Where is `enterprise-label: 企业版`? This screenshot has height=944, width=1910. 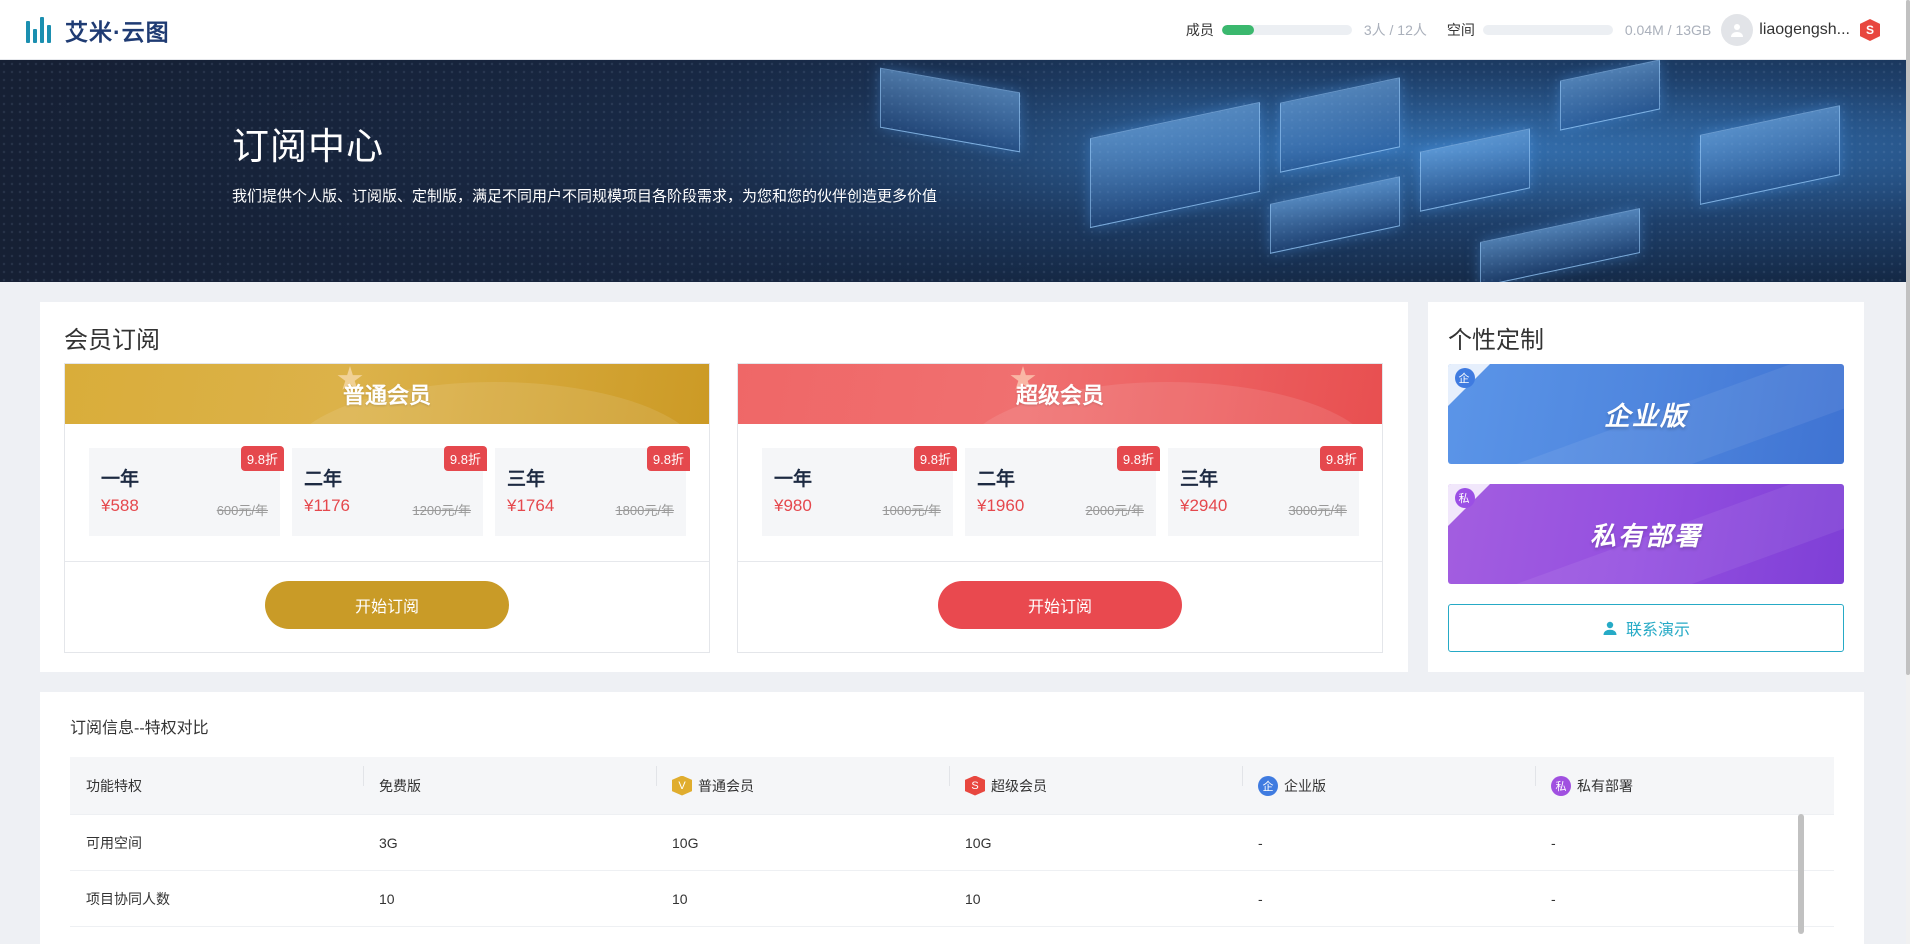 enterprise-label: 企业版 is located at coordinates (1645, 415).